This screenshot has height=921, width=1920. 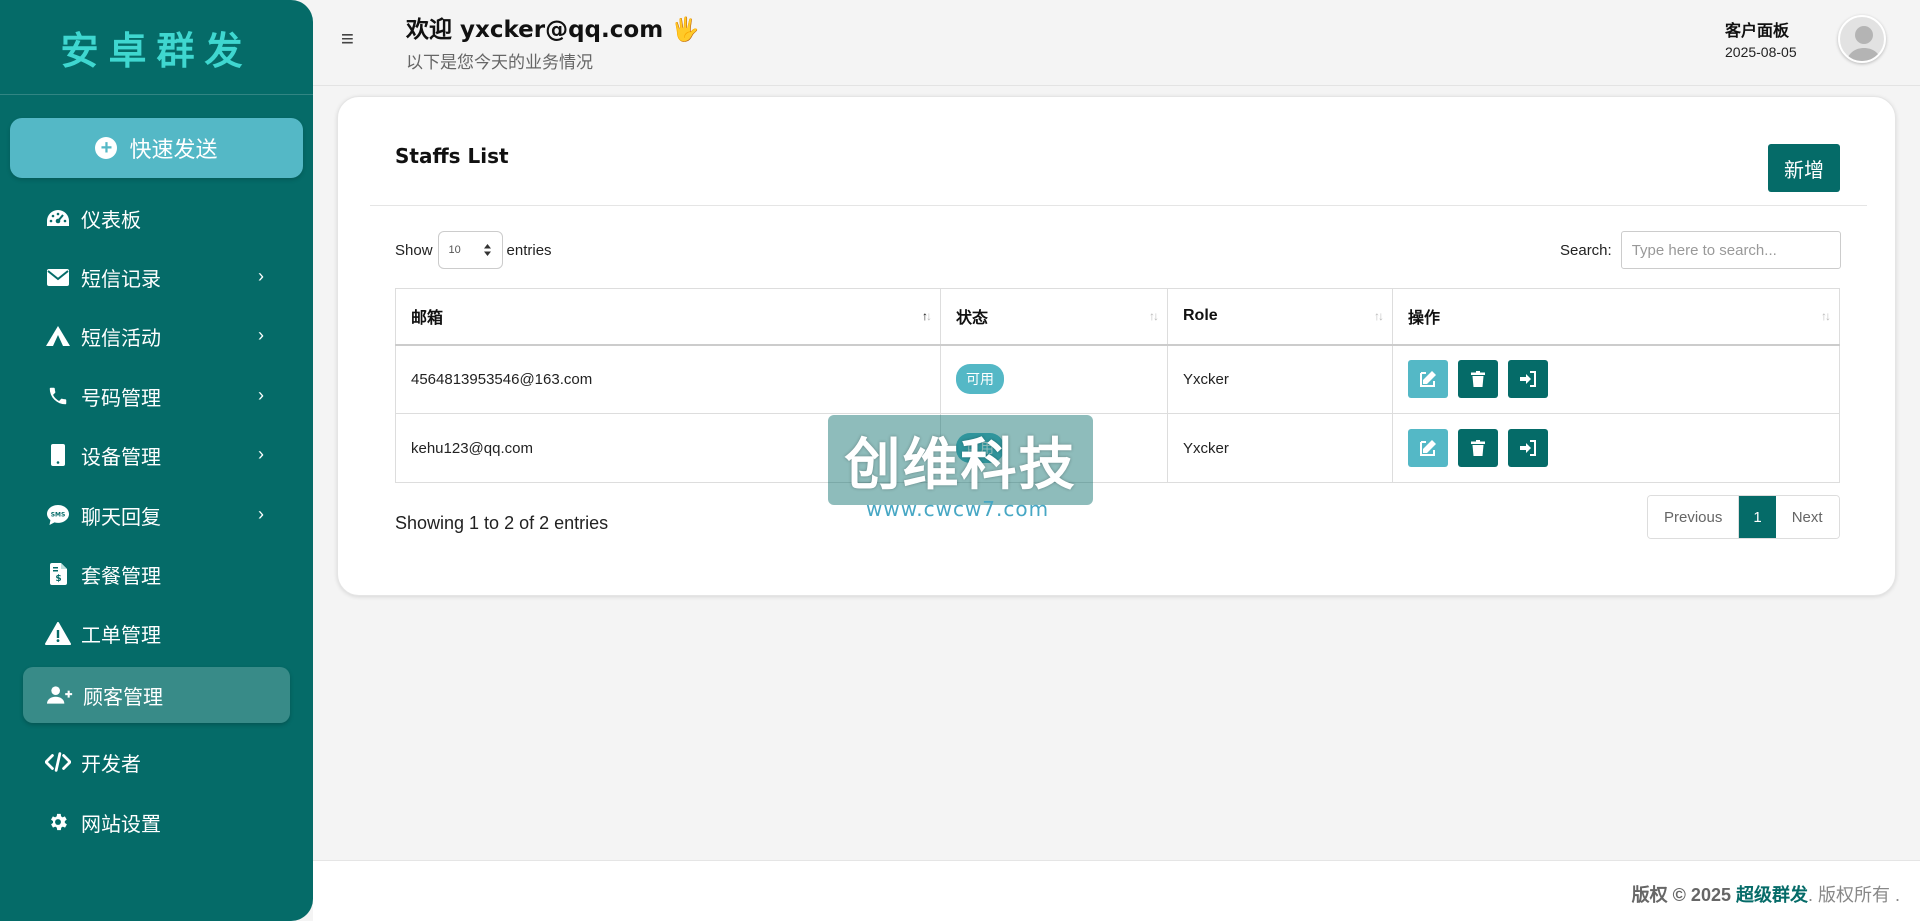 I want to click on avatar-silhouette-icon, so click(x=1864, y=43).